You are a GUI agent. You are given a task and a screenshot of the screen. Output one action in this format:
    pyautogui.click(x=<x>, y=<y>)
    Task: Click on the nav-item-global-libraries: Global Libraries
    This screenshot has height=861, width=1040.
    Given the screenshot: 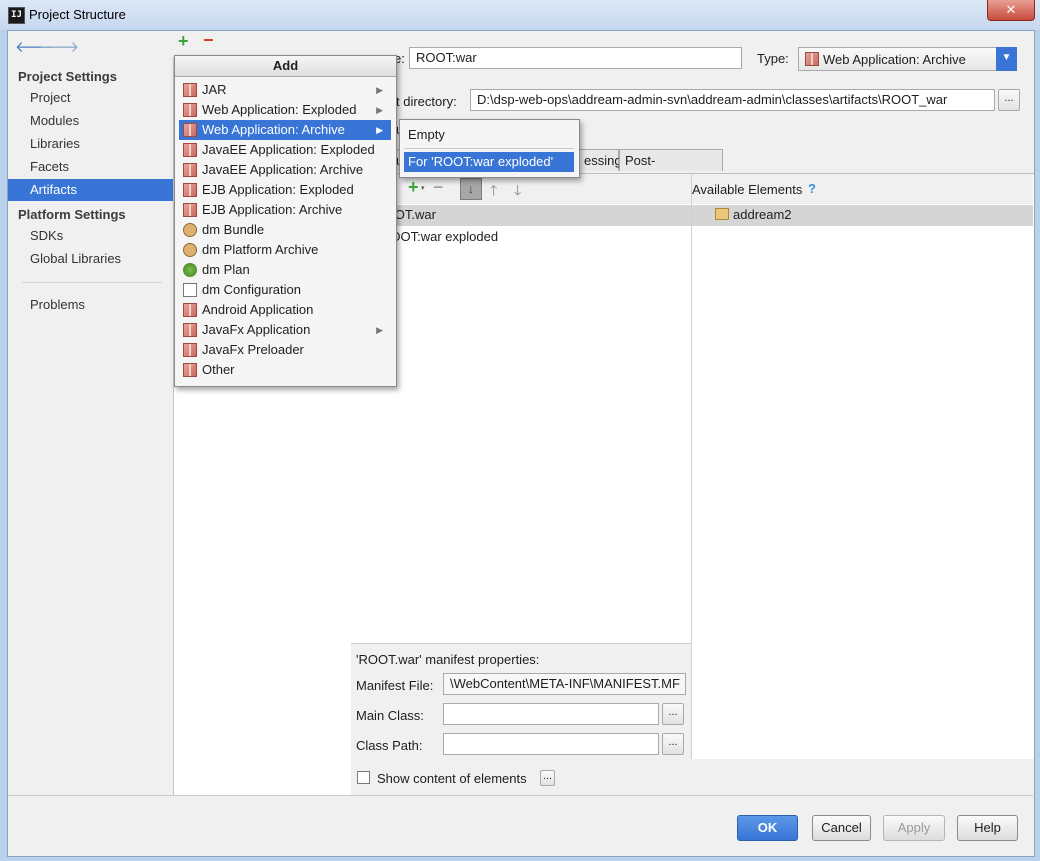 What is the action you would take?
    pyautogui.click(x=90, y=259)
    